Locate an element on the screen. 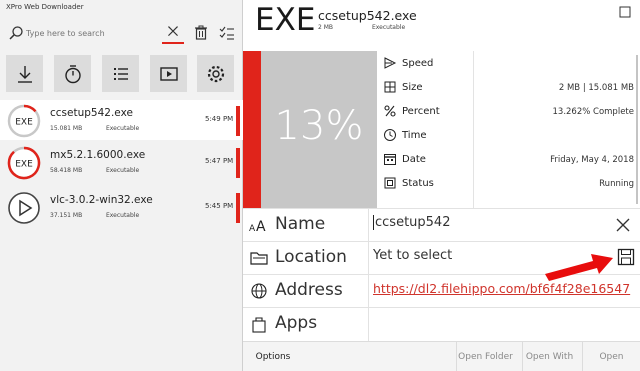  location-value: Yet to select is located at coordinates (413, 255).